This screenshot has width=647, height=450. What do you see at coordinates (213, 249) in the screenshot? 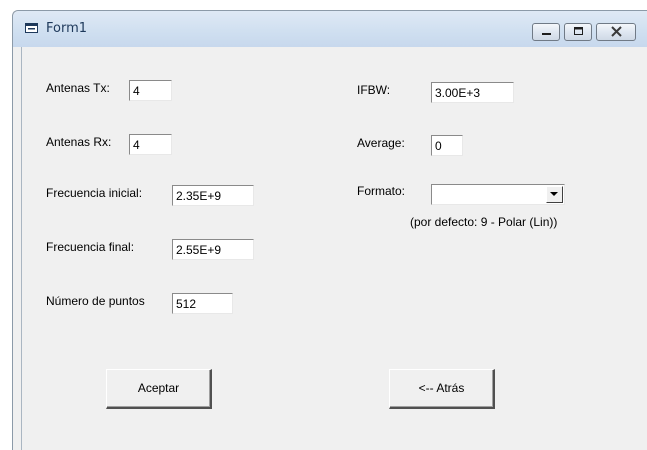
I see `frecuencia-final-input: 2.55E+9` at bounding box center [213, 249].